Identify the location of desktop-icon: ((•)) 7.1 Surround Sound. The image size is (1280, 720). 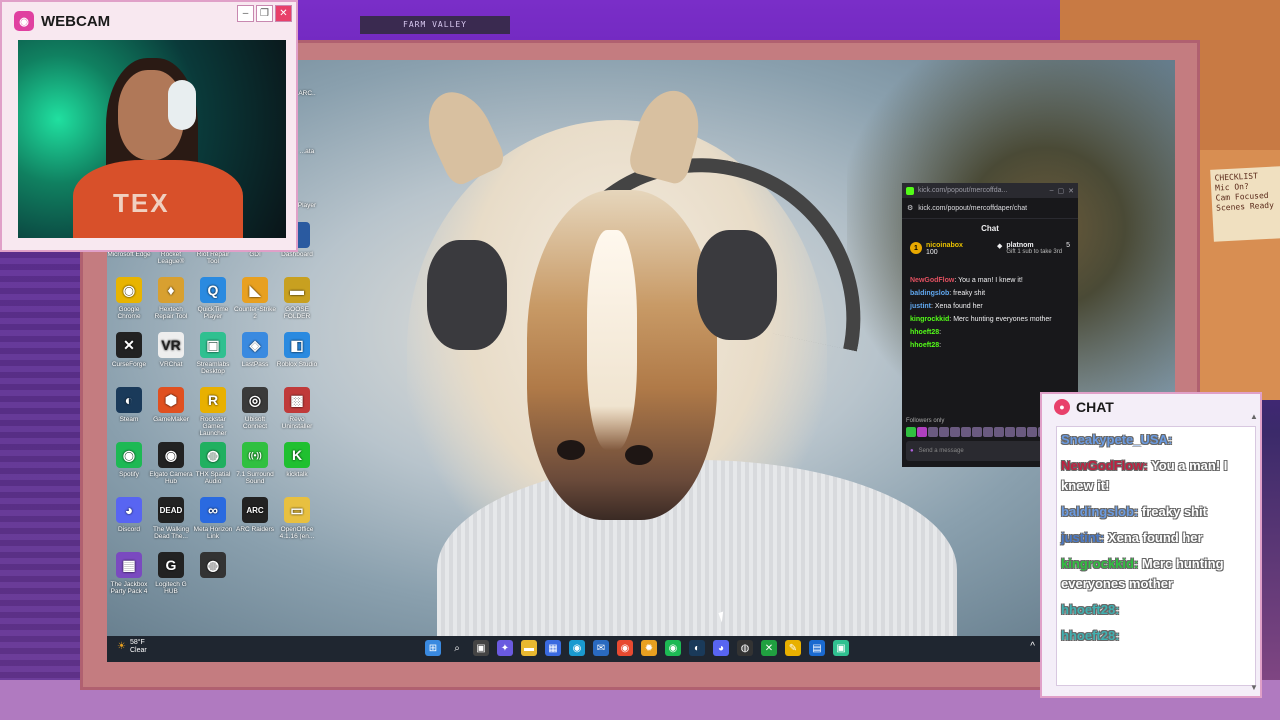
(255, 463).